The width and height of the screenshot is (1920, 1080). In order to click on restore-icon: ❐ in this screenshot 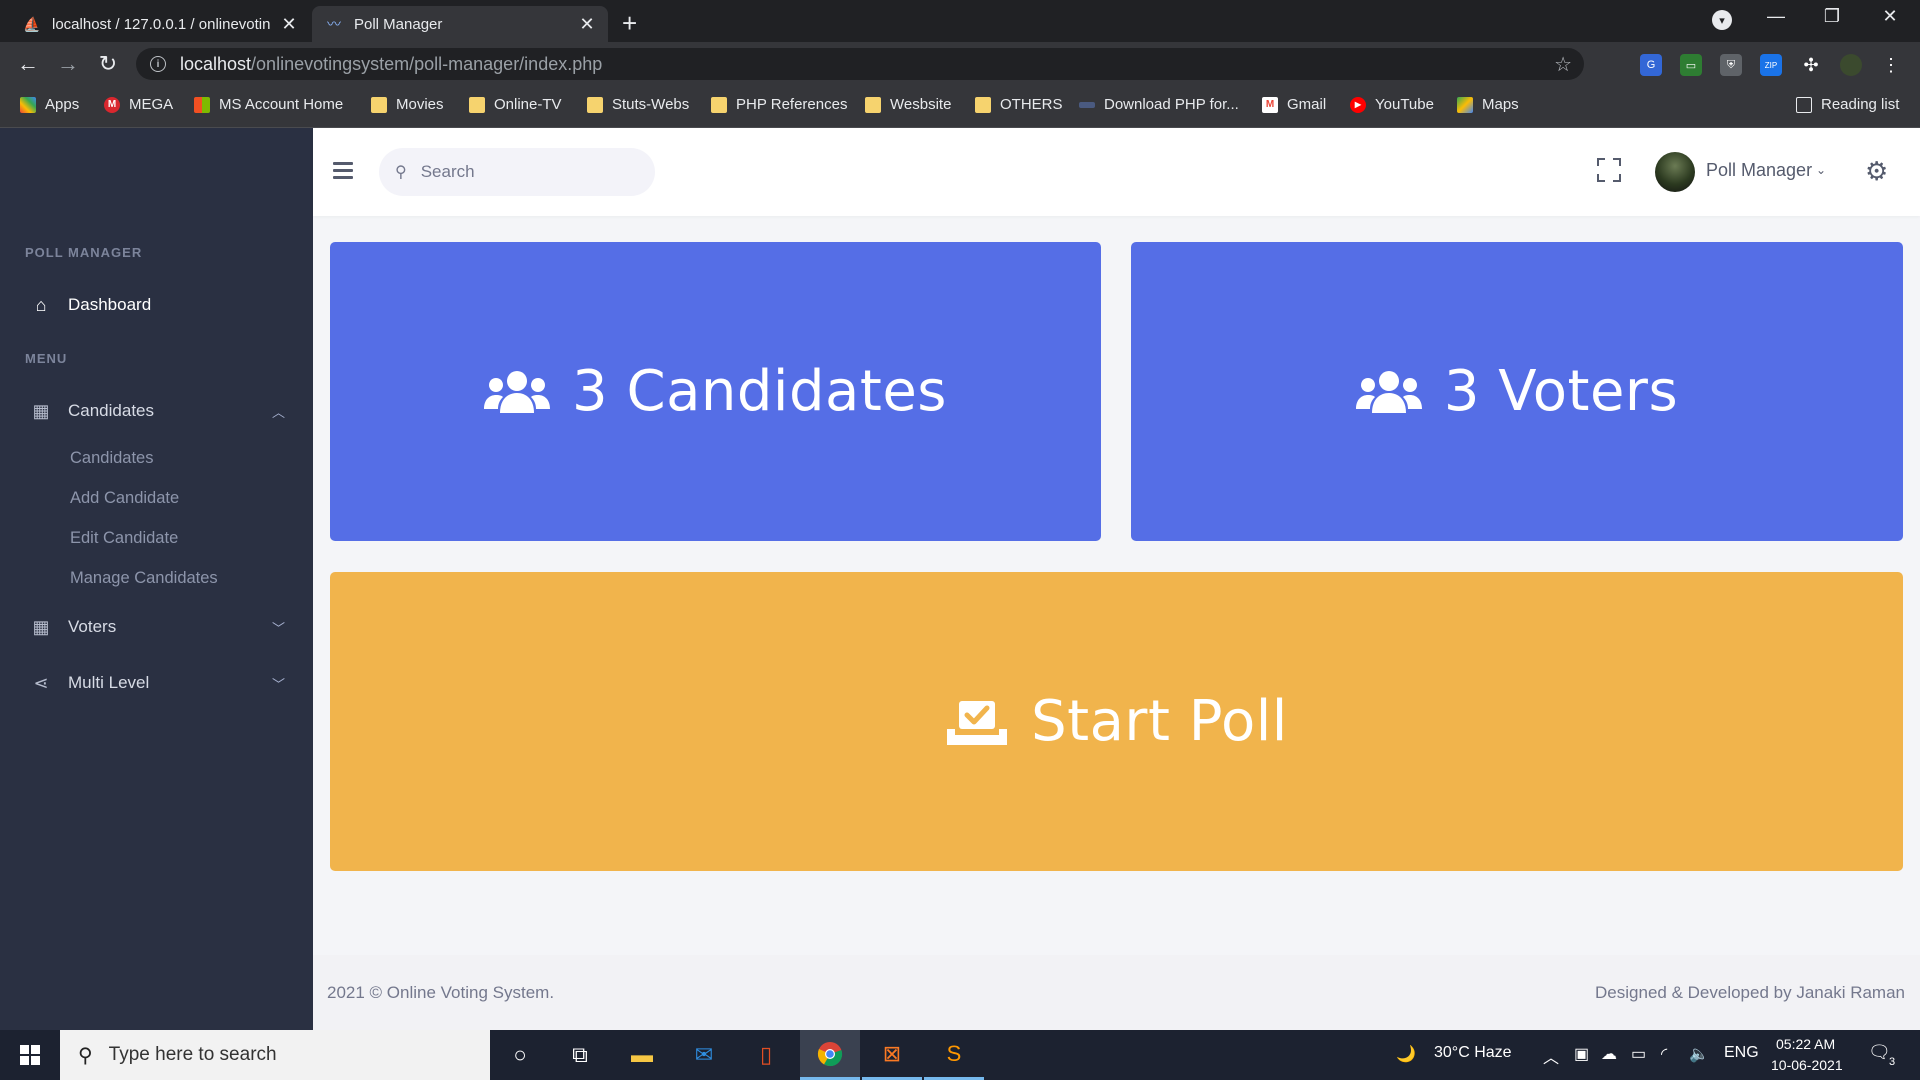, I will do `click(1832, 16)`.